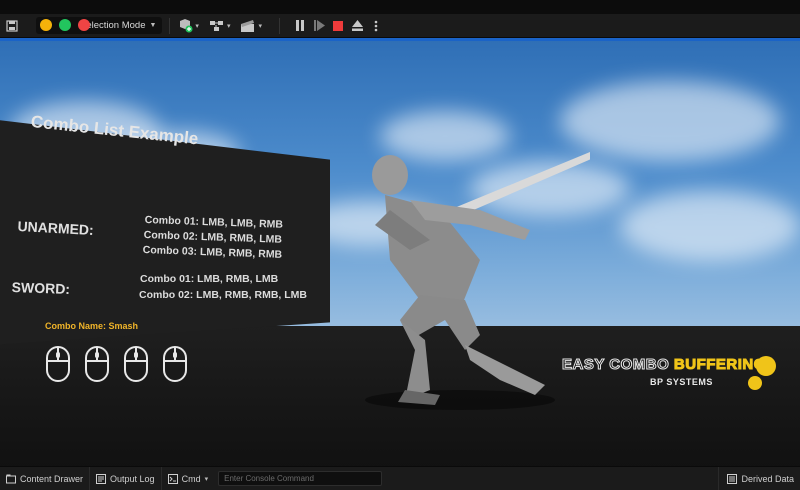  I want to click on save-button, so click(12, 26).